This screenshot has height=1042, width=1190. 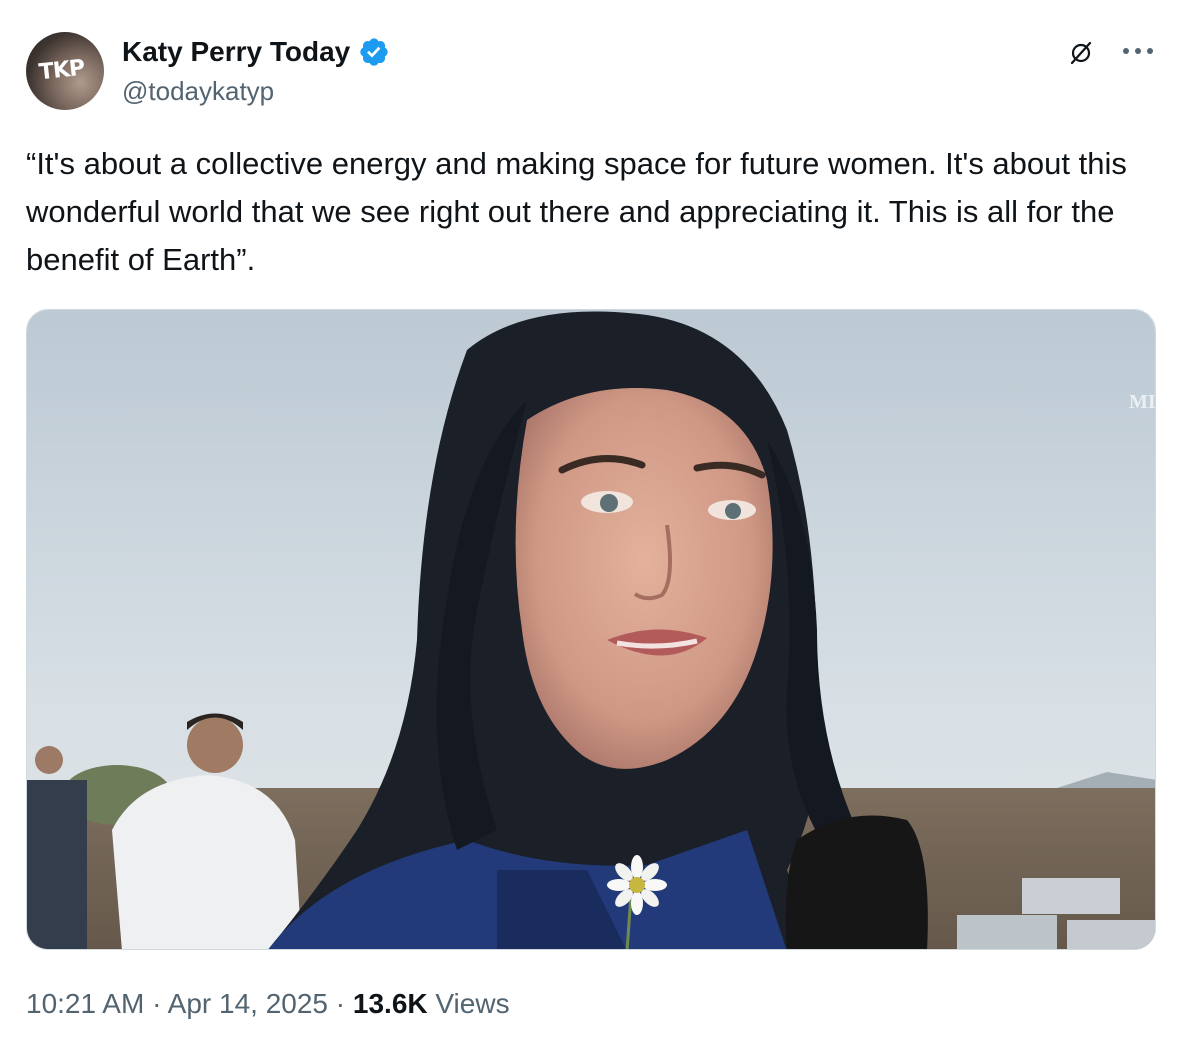 I want to click on author-handle: @todaykatyp, so click(x=198, y=91).